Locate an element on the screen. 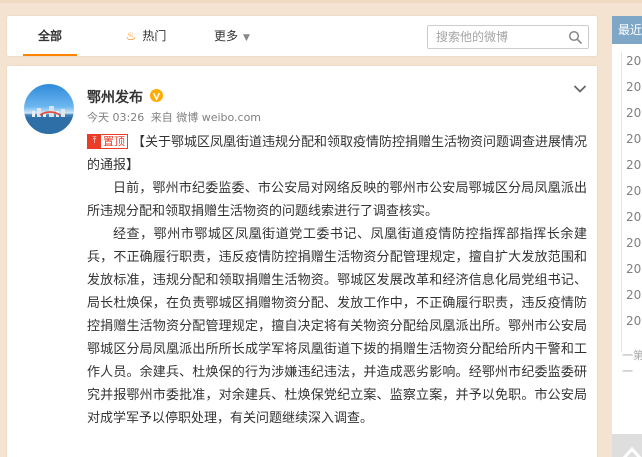 The width and height of the screenshot is (642, 457). search-input is located at coordinates (496, 37).